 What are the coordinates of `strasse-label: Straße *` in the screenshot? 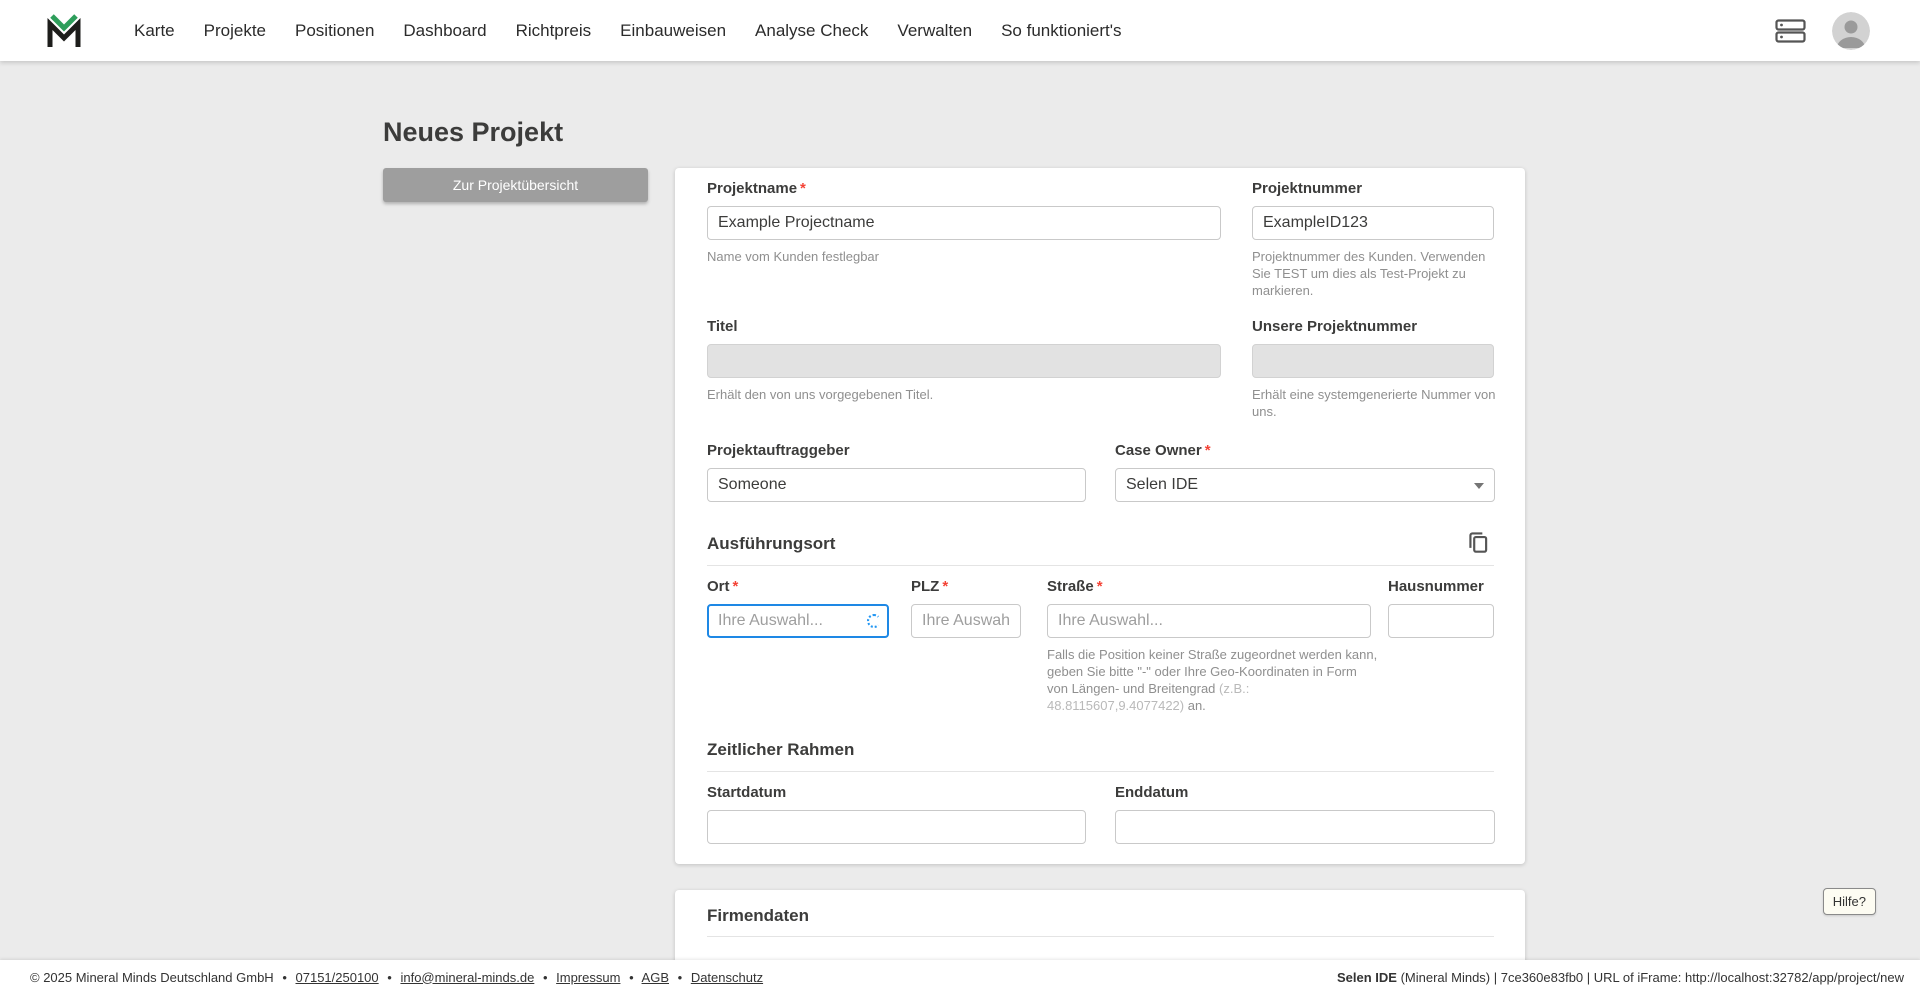 It's located at (1075, 586).